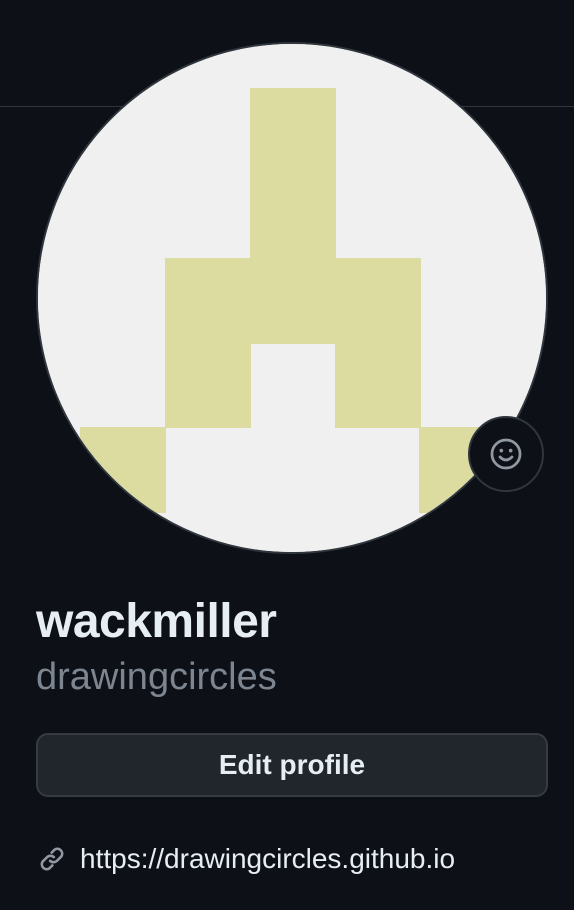  Describe the element at coordinates (156, 677) in the screenshot. I see `profile-username: drawingcircles` at that location.